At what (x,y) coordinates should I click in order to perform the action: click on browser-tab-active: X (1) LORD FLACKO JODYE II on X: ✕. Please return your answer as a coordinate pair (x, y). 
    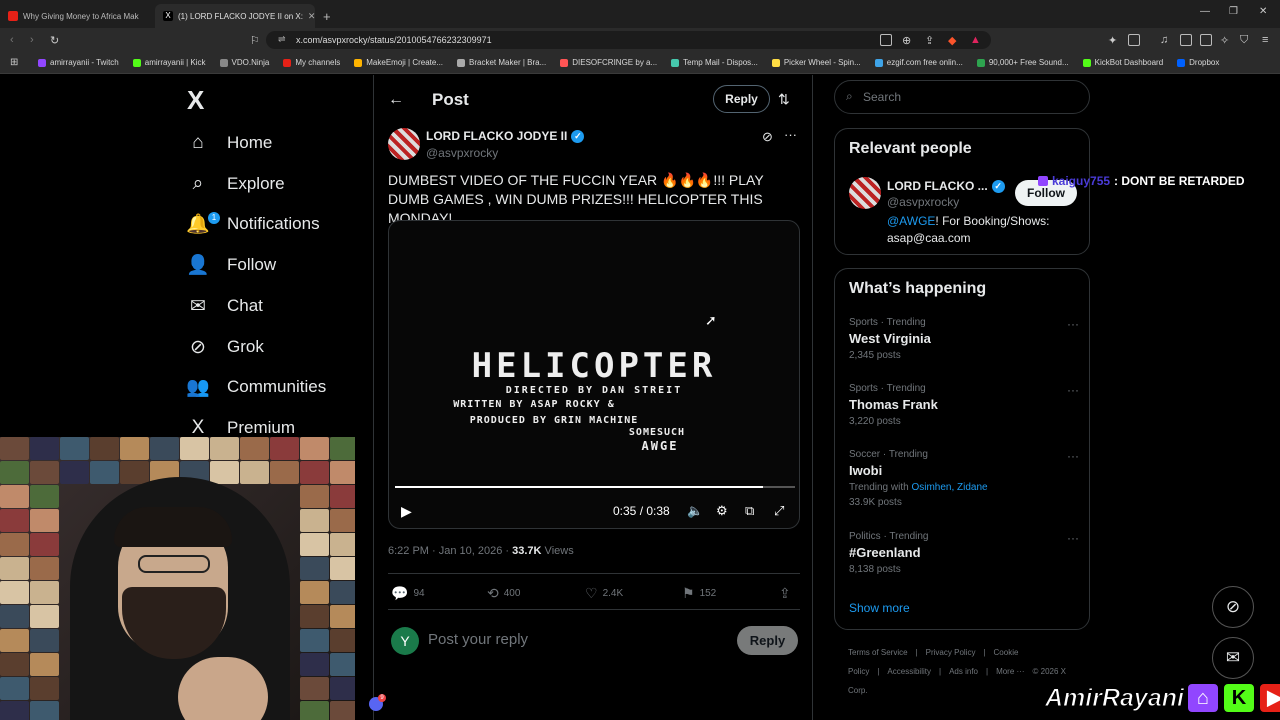
    Looking at the image, I should click on (235, 16).